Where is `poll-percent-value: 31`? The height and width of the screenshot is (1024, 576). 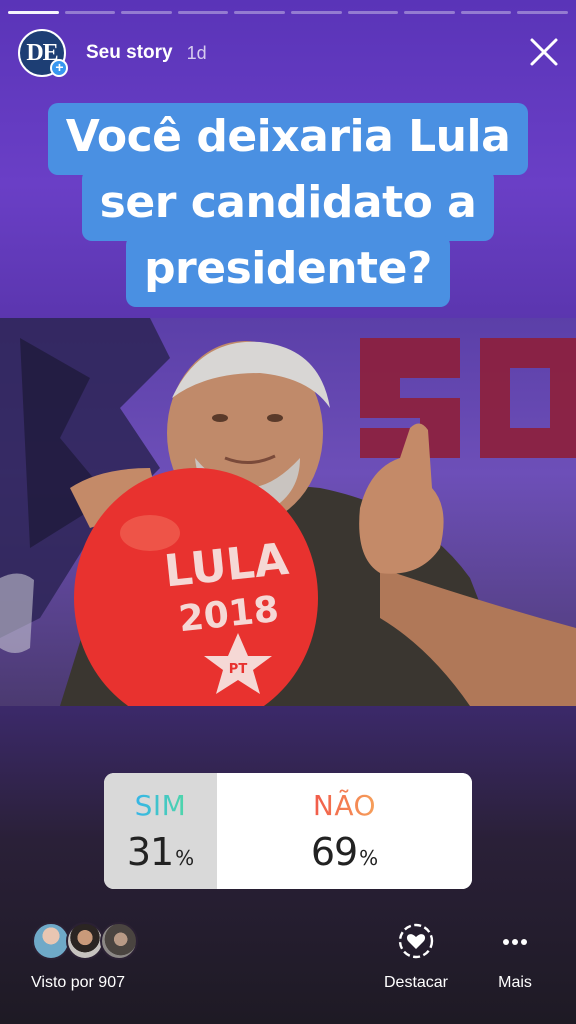 poll-percent-value: 31 is located at coordinates (150, 851).